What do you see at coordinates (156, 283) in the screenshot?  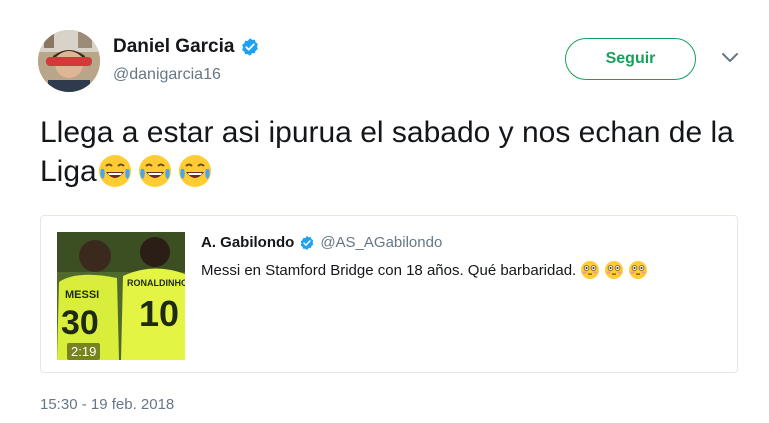 I see `jersey-name-2: RONALDINHO` at bounding box center [156, 283].